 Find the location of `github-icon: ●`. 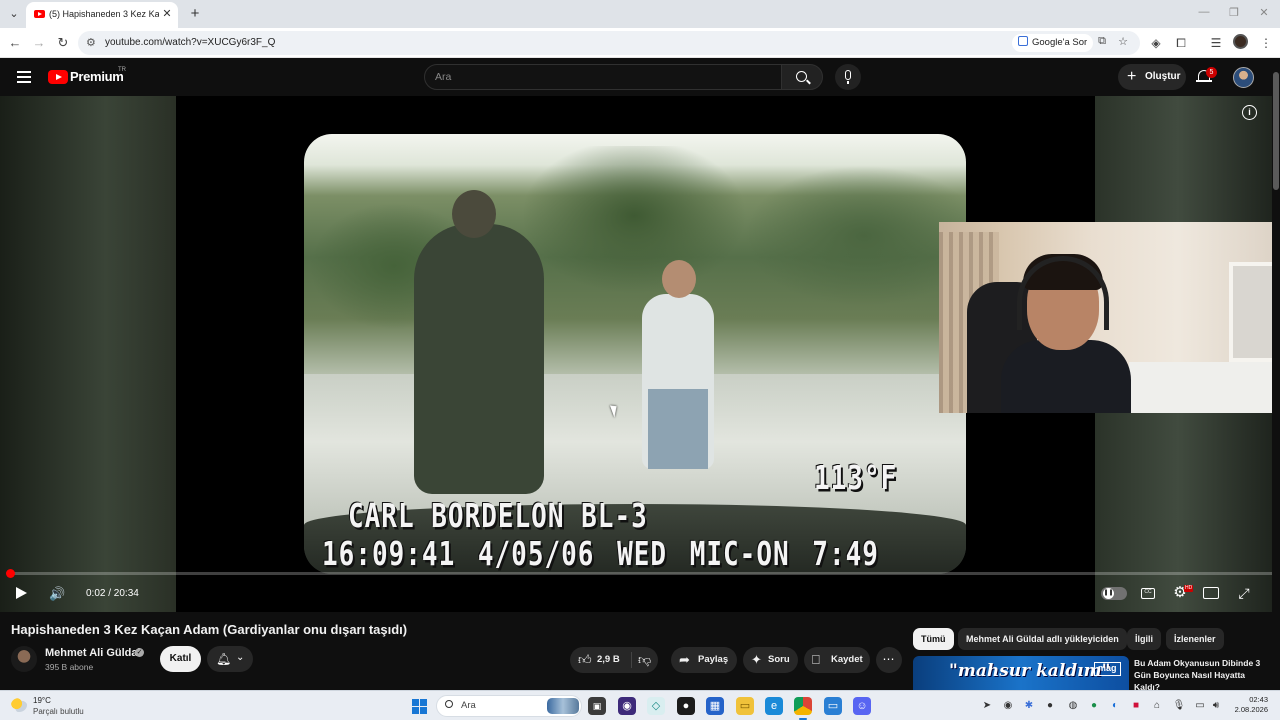

github-icon: ● is located at coordinates (686, 706).